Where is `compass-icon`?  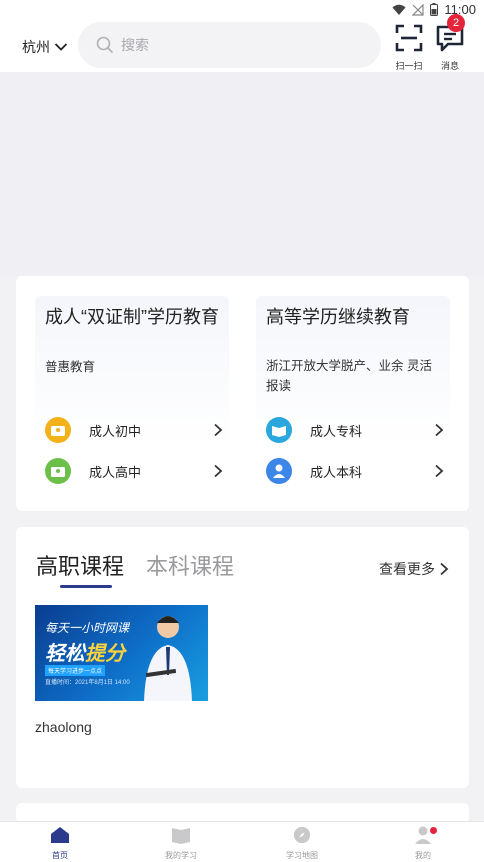
compass-icon is located at coordinates (302, 835).